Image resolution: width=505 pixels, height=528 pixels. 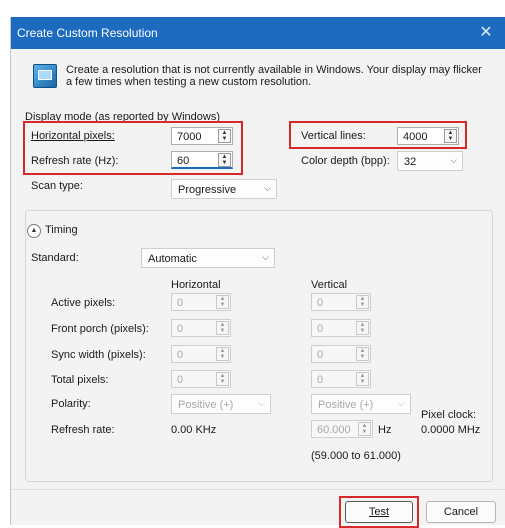 I want to click on standard-value: Automatic, so click(x=172, y=259).